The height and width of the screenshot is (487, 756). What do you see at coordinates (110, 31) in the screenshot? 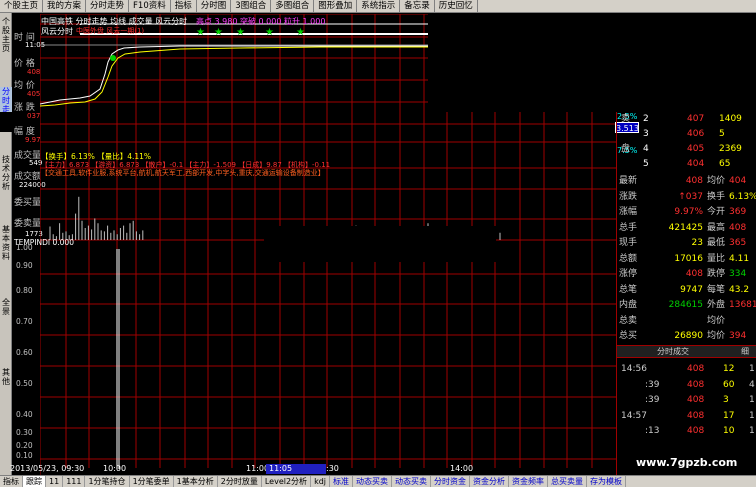
I see `chart-subheader-2: 中医外盘 风云一期(1)` at bounding box center [110, 31].